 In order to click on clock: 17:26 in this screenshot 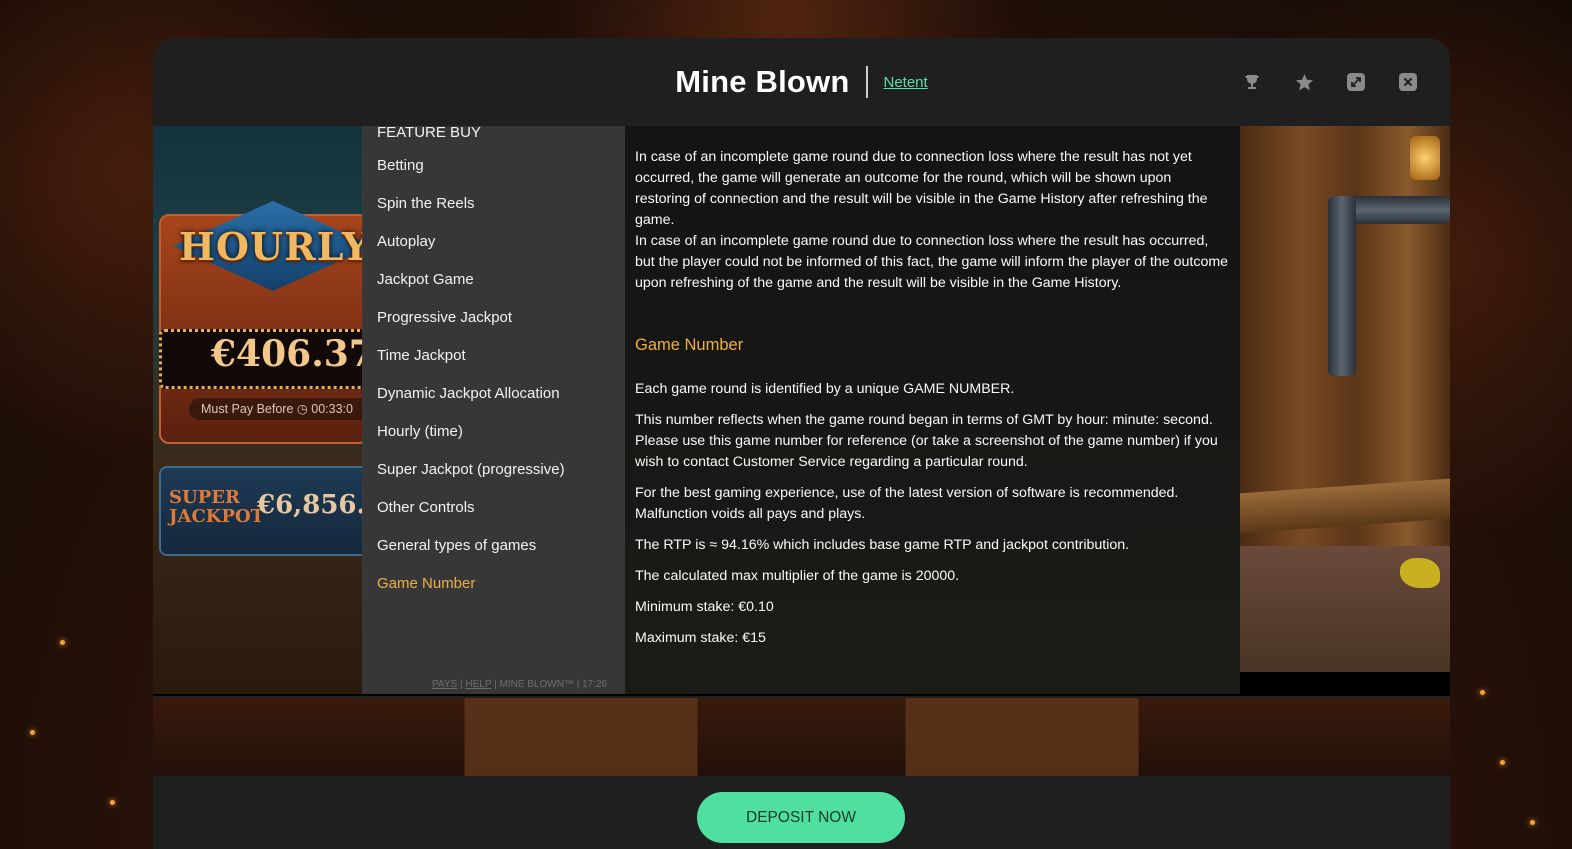, I will do `click(595, 684)`.